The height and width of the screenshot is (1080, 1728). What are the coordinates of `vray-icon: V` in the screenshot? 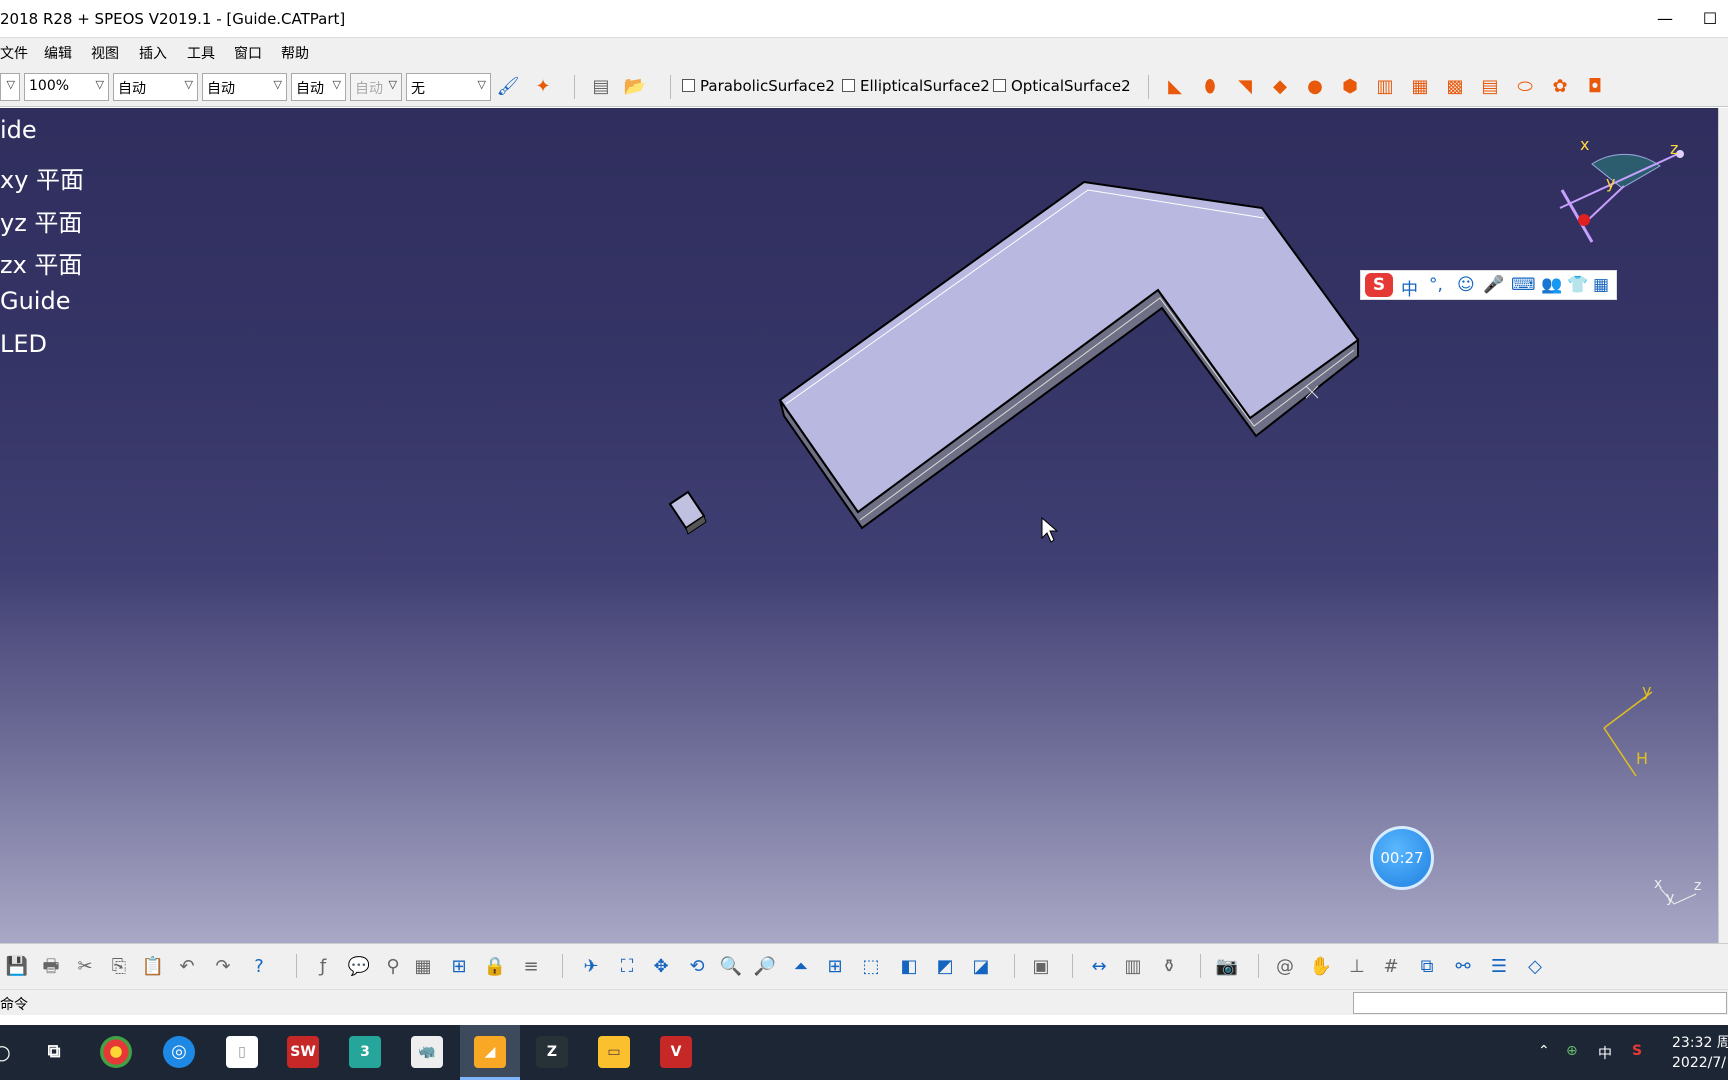 It's located at (676, 1052).